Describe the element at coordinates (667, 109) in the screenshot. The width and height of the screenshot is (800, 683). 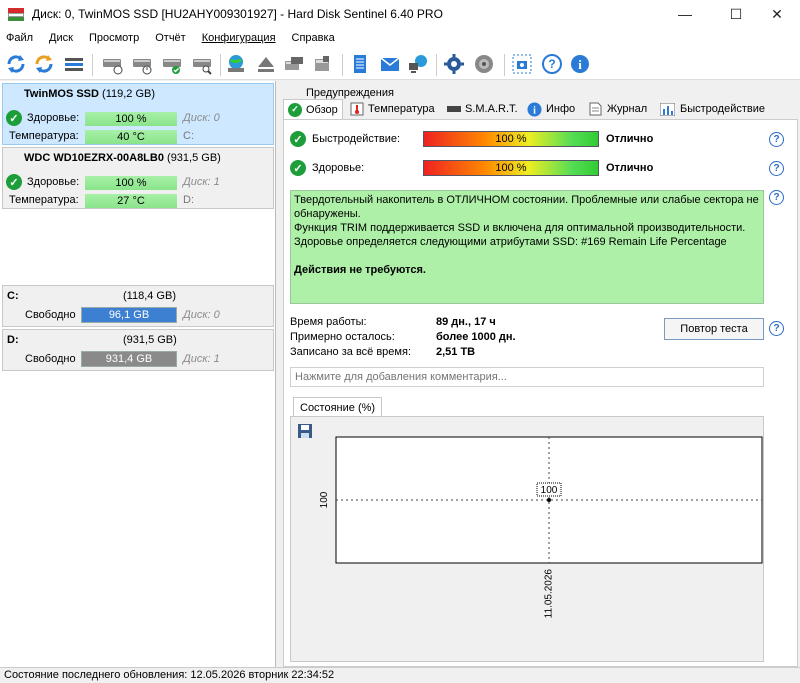
I see `performance-chart-icon` at that location.